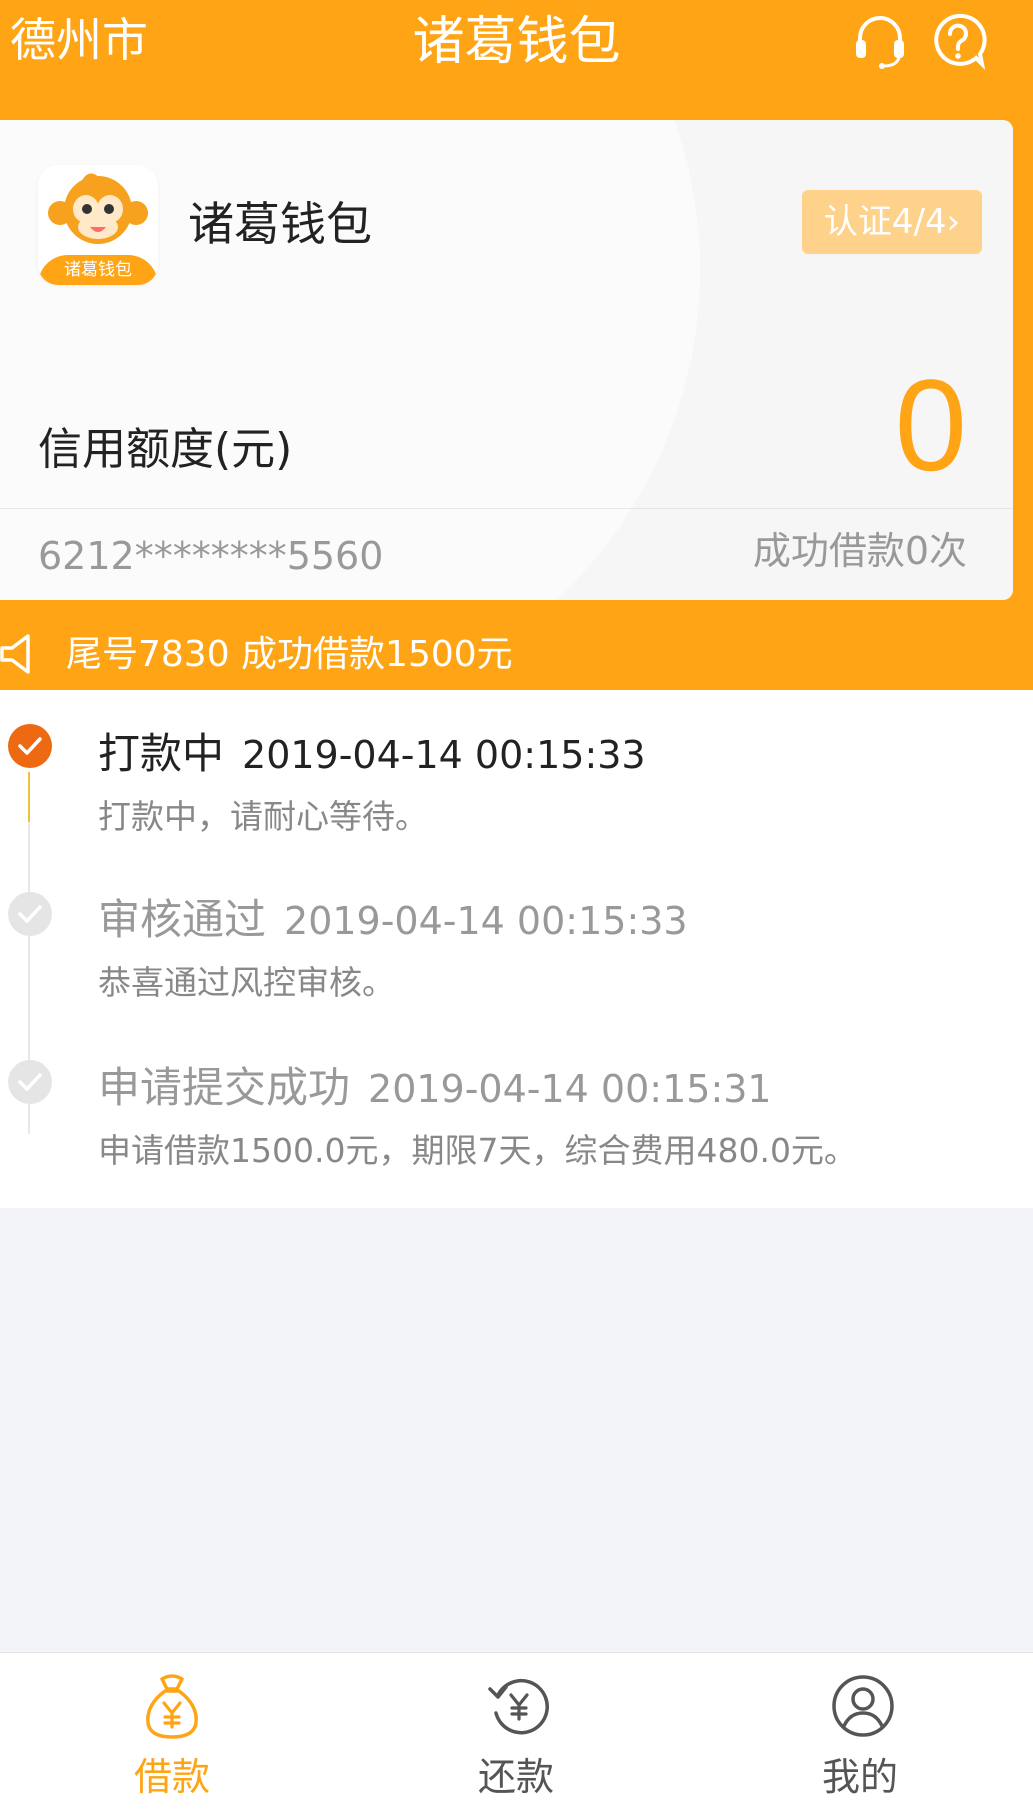  I want to click on tab-profile: 我的, so click(860, 1731).